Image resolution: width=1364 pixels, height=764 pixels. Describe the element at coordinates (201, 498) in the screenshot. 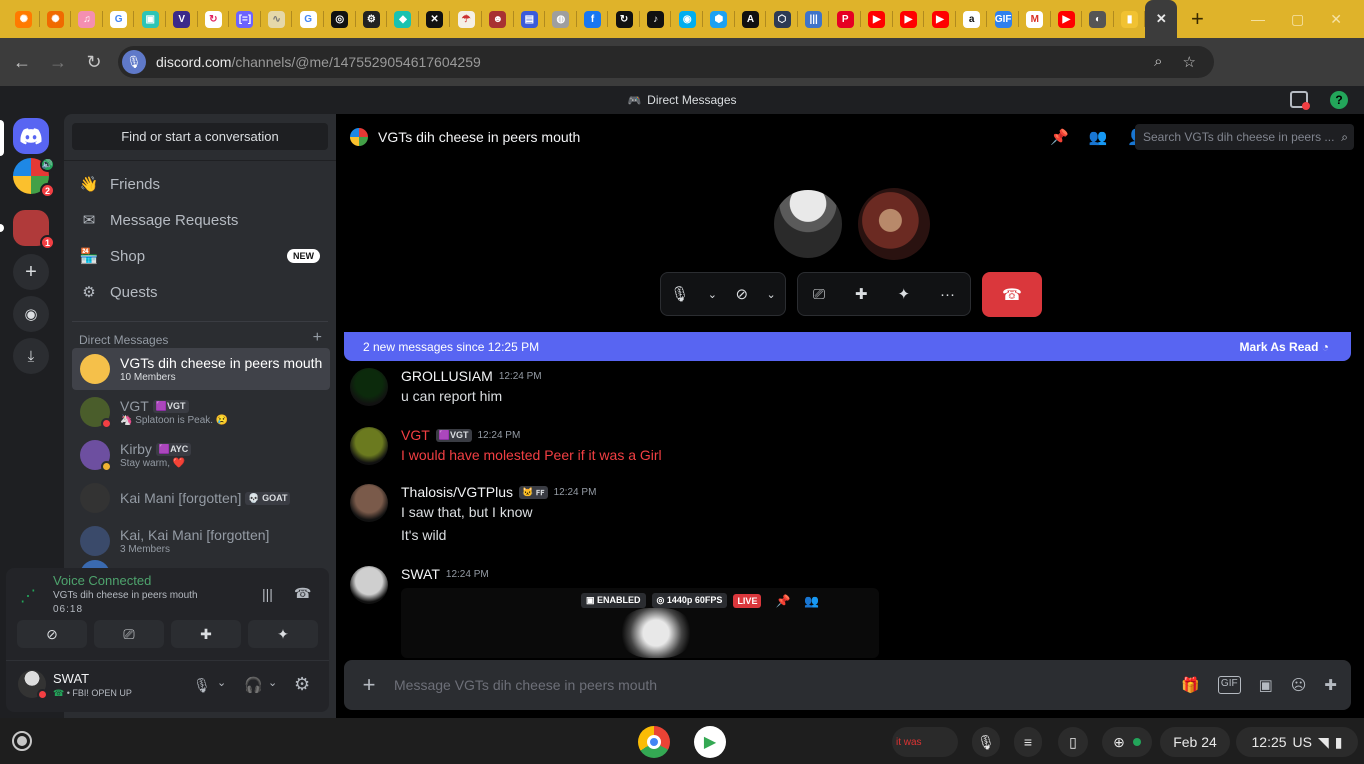

I see `dm-item: Kai Mani [forgotten] 💀 GOAT` at that location.